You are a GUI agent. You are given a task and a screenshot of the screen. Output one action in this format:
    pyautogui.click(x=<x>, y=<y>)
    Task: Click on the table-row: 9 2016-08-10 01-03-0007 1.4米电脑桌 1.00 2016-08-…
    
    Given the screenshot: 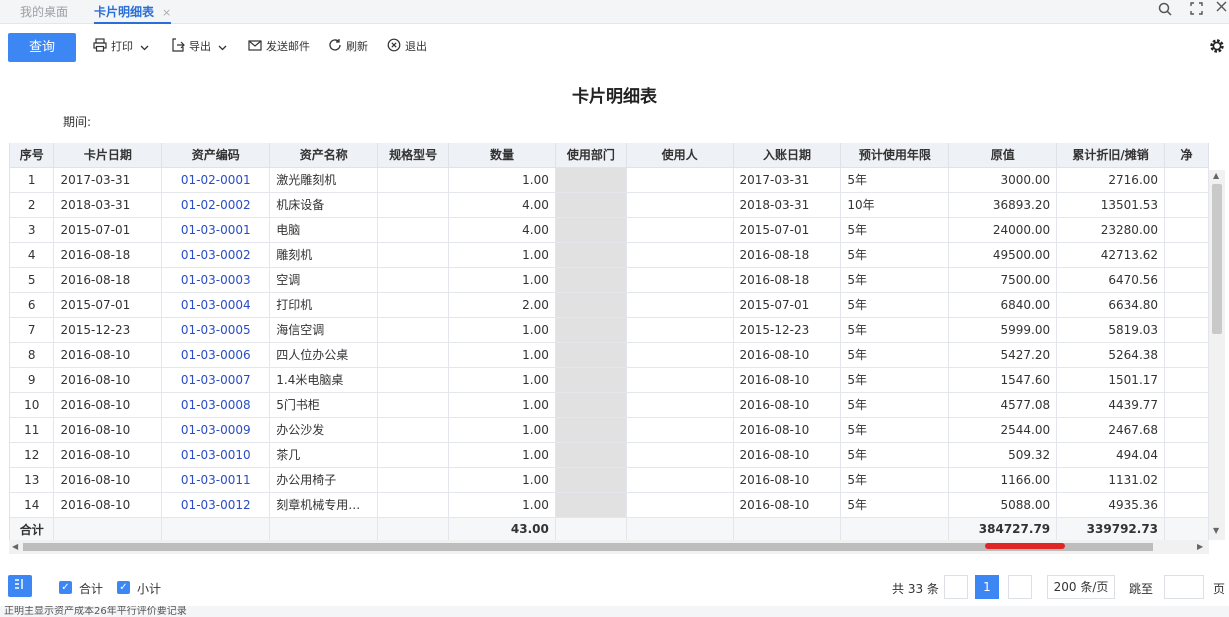 What is the action you would take?
    pyautogui.click(x=609, y=380)
    